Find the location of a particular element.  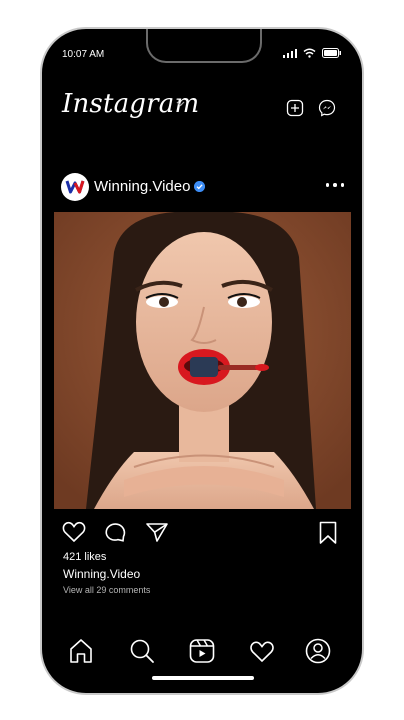

likes-count: 421 likes is located at coordinates (84, 557).